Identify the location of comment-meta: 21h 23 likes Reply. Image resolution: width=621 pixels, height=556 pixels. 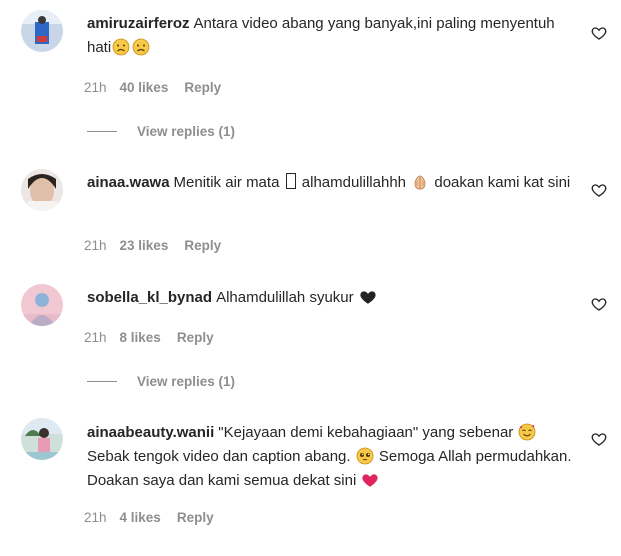
(152, 245).